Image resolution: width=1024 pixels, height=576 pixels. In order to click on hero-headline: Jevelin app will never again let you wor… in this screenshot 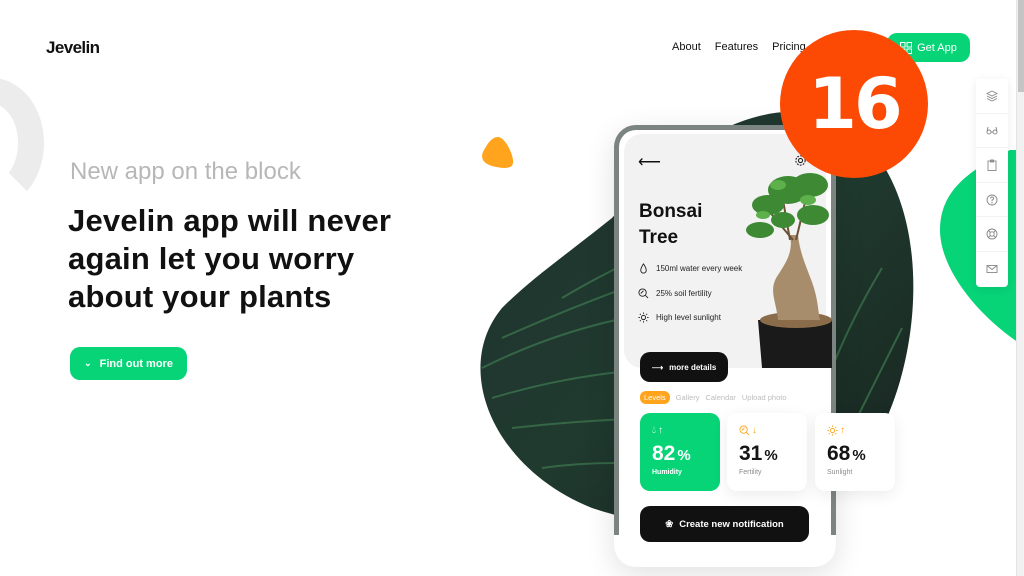, I will do `click(230, 258)`.